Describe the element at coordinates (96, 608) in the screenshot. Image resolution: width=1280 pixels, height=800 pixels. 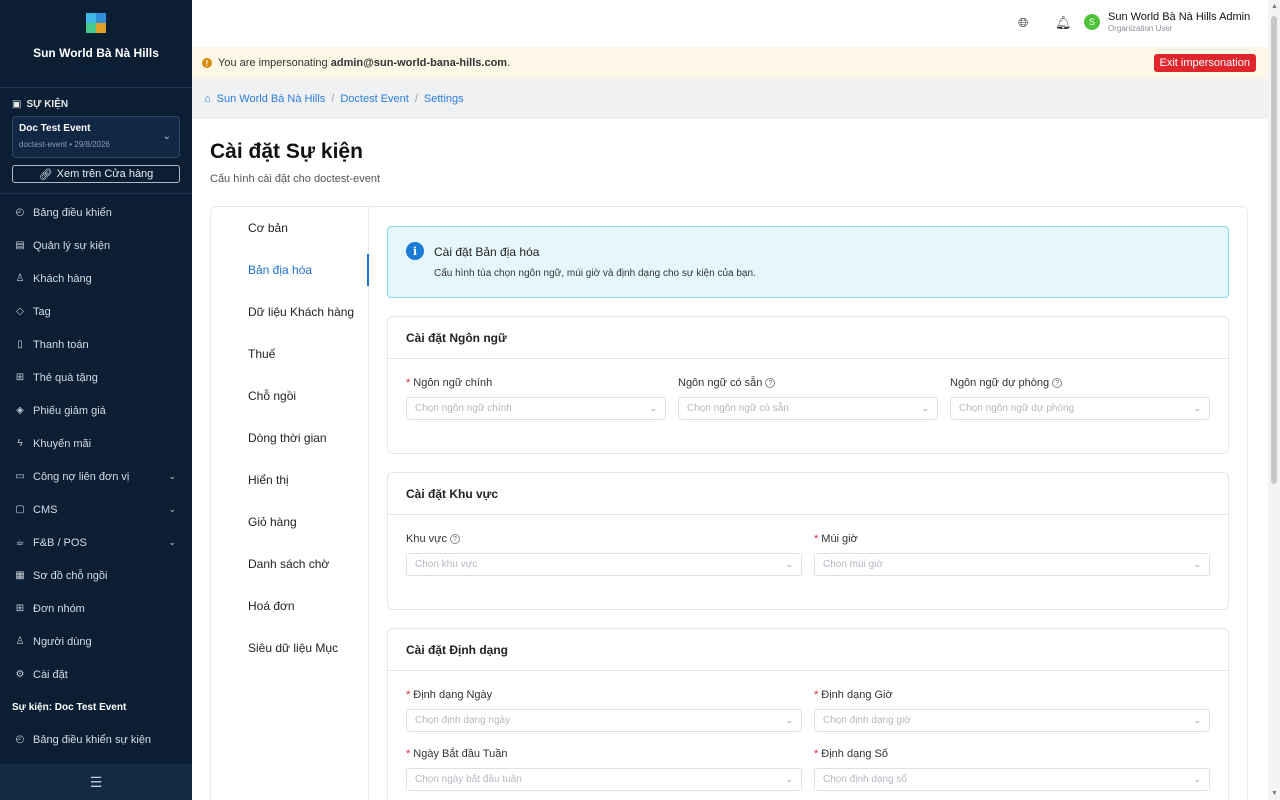
I see `sidebar-item-group-orders: ⊞ Đơn nhóm` at that location.